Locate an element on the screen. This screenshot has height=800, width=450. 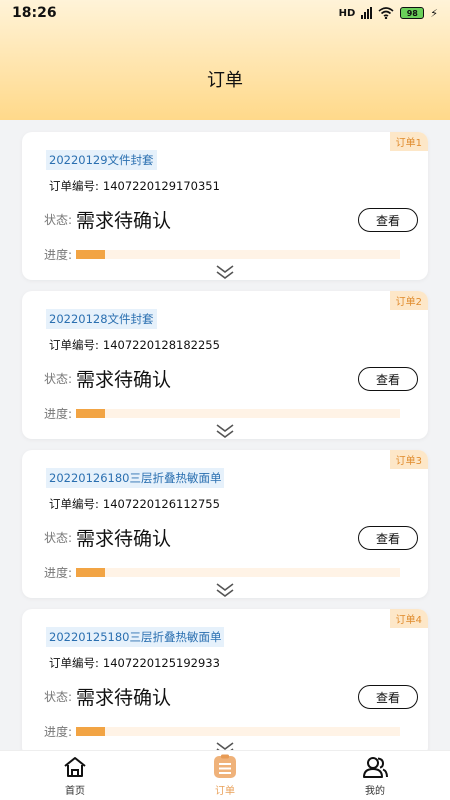
order-number-row: 订单编号: 1407220125192933 is located at coordinates (134, 663).